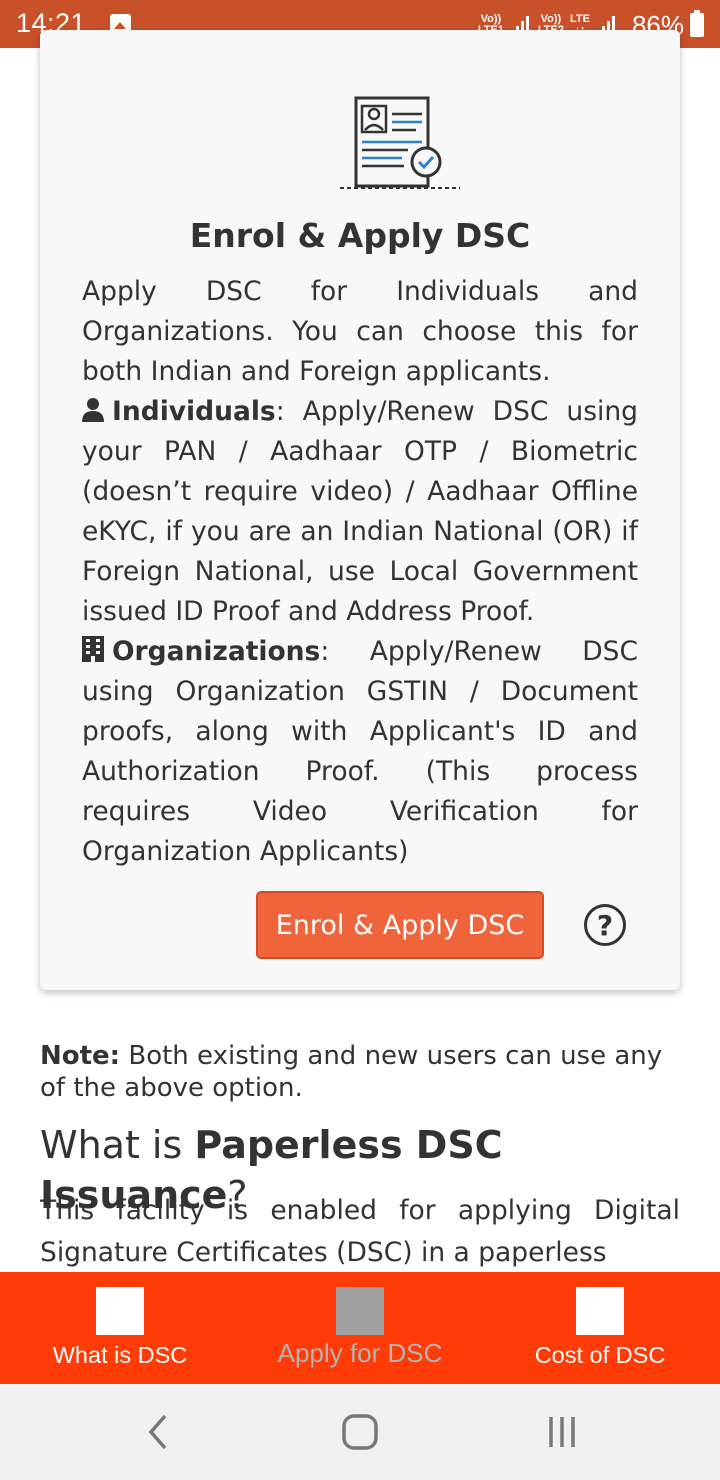 Image resolution: width=720 pixels, height=1480 pixels. What do you see at coordinates (120, 1355) in the screenshot?
I see `nav-label-what-is-dsc: What is DSC` at bounding box center [120, 1355].